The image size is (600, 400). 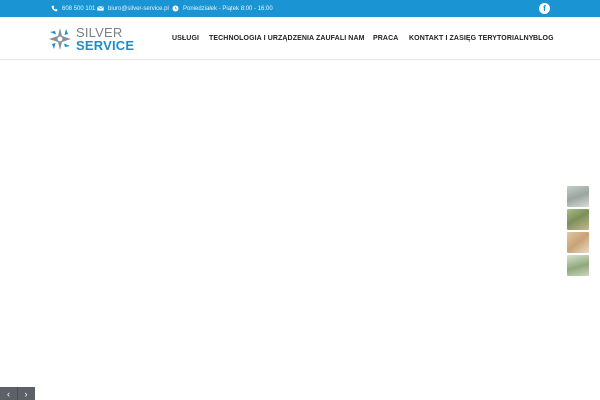 What do you see at coordinates (25, 393) in the screenshot?
I see `chevron-right-icon: ›` at bounding box center [25, 393].